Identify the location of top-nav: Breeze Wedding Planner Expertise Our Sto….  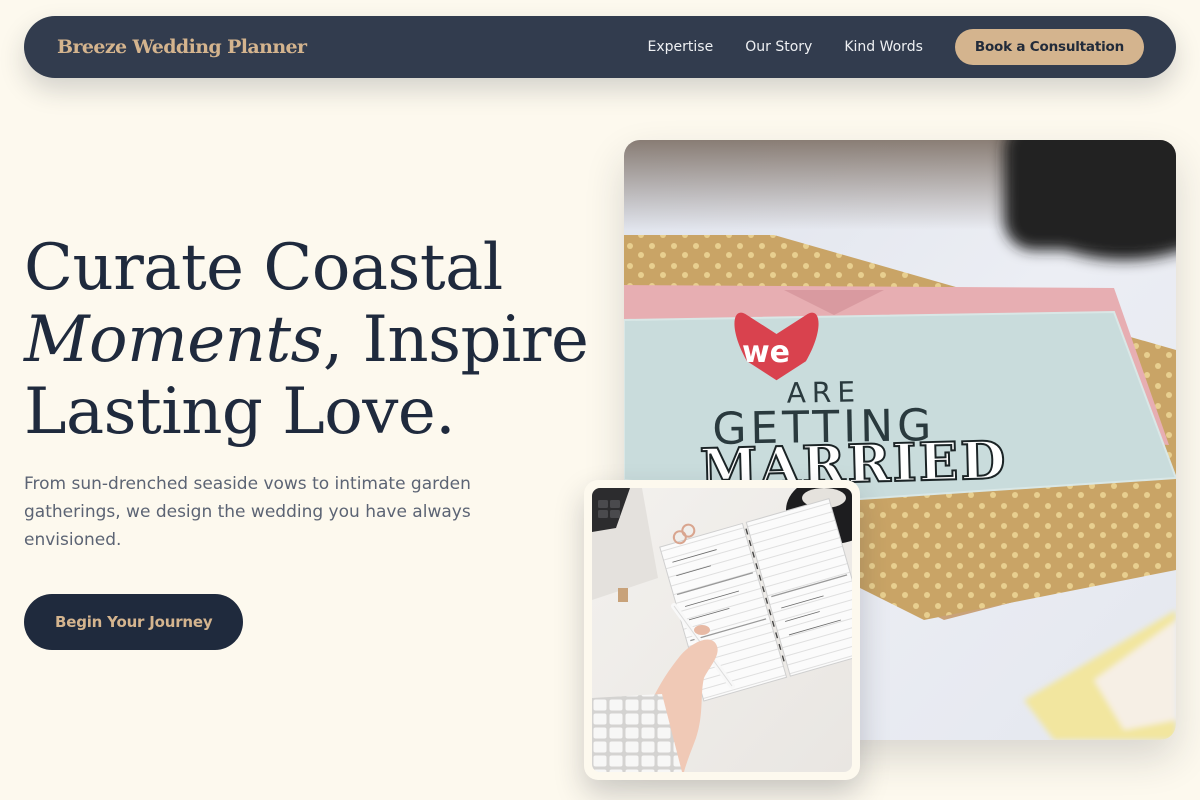
(600, 47).